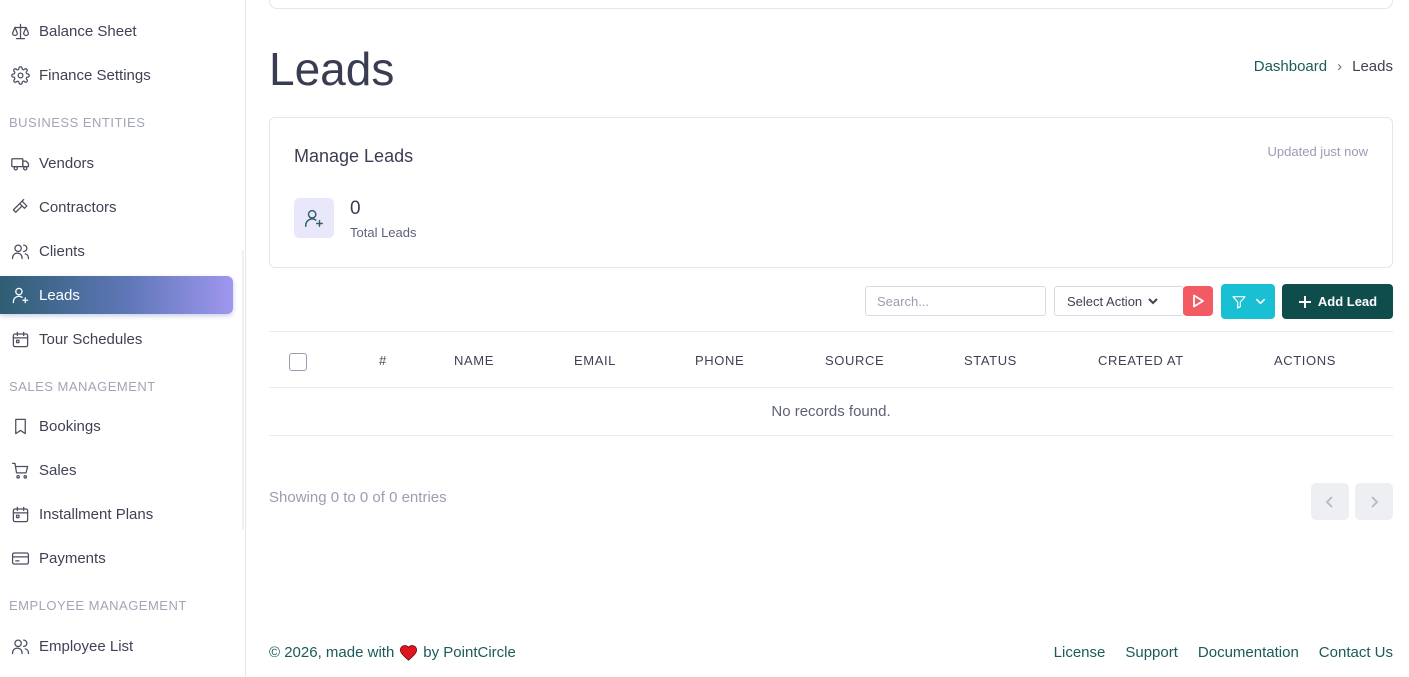 The image size is (1409, 677). Describe the element at coordinates (1080, 652) in the screenshot. I see `footer-link-license: License` at that location.